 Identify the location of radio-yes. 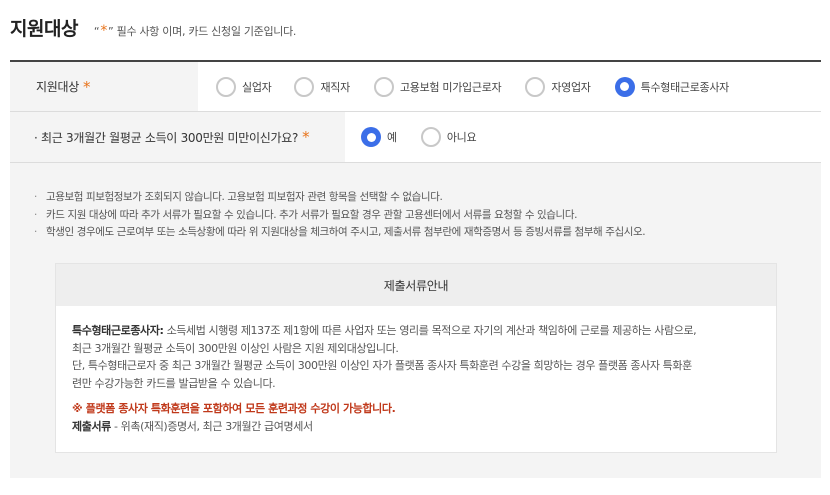
(371, 137).